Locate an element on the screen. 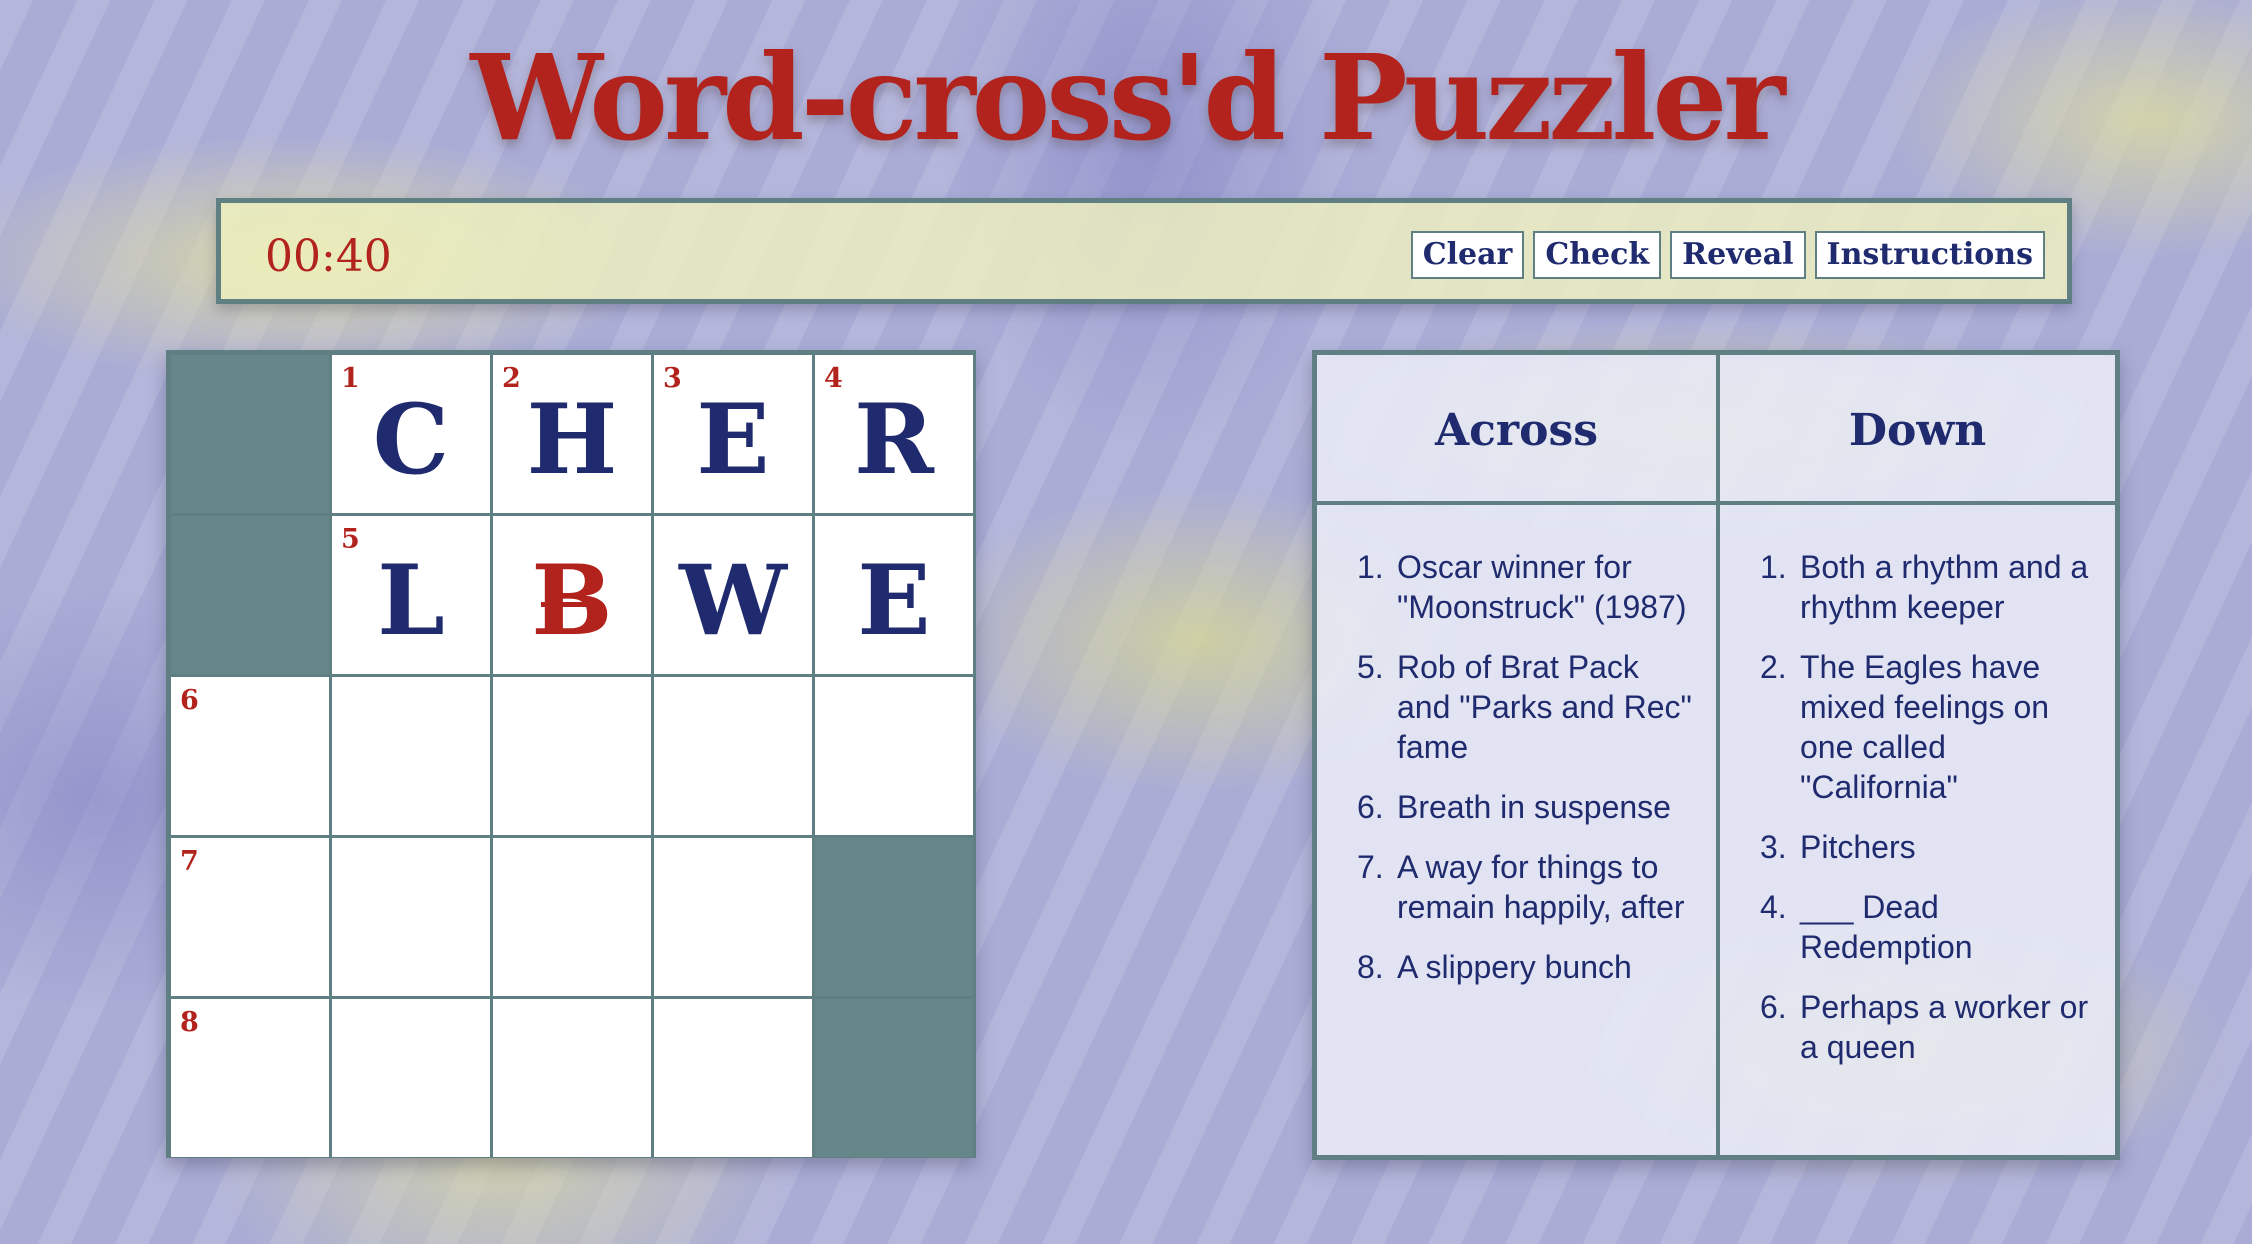 The height and width of the screenshot is (1244, 2252). grid-cell: 1C is located at coordinates (411, 434).